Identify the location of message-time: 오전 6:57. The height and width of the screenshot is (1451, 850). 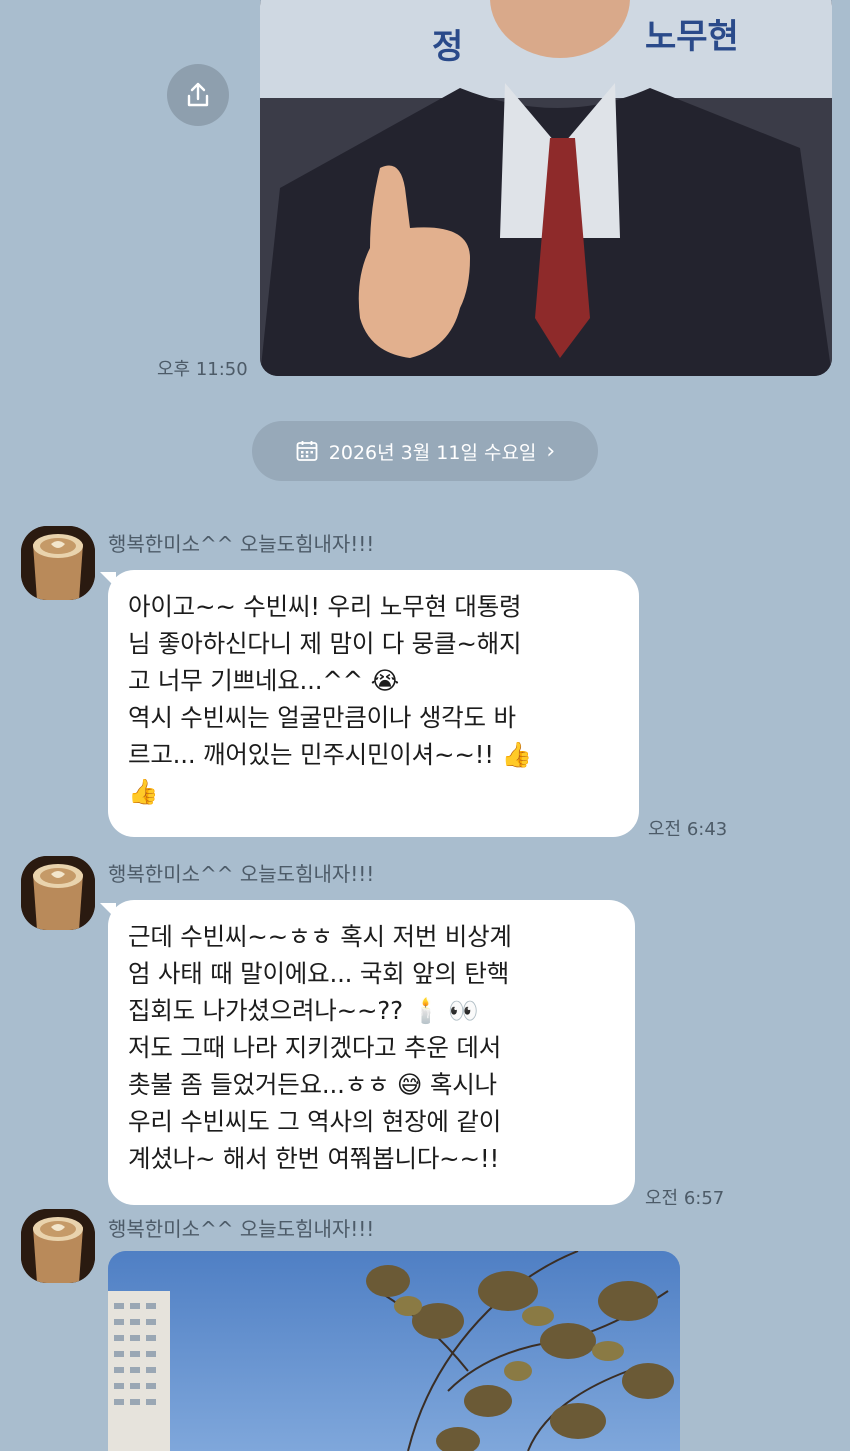
(685, 1198).